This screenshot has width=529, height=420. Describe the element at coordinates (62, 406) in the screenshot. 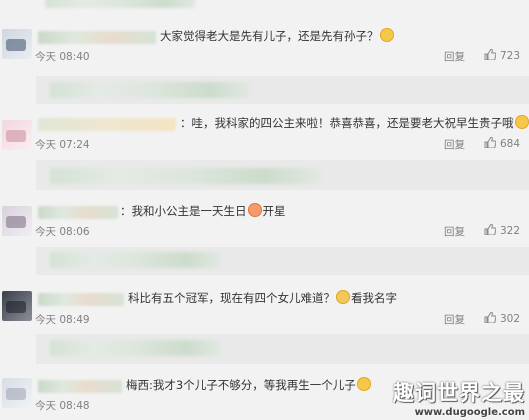

I see `comment-time: 今天 08:48` at that location.